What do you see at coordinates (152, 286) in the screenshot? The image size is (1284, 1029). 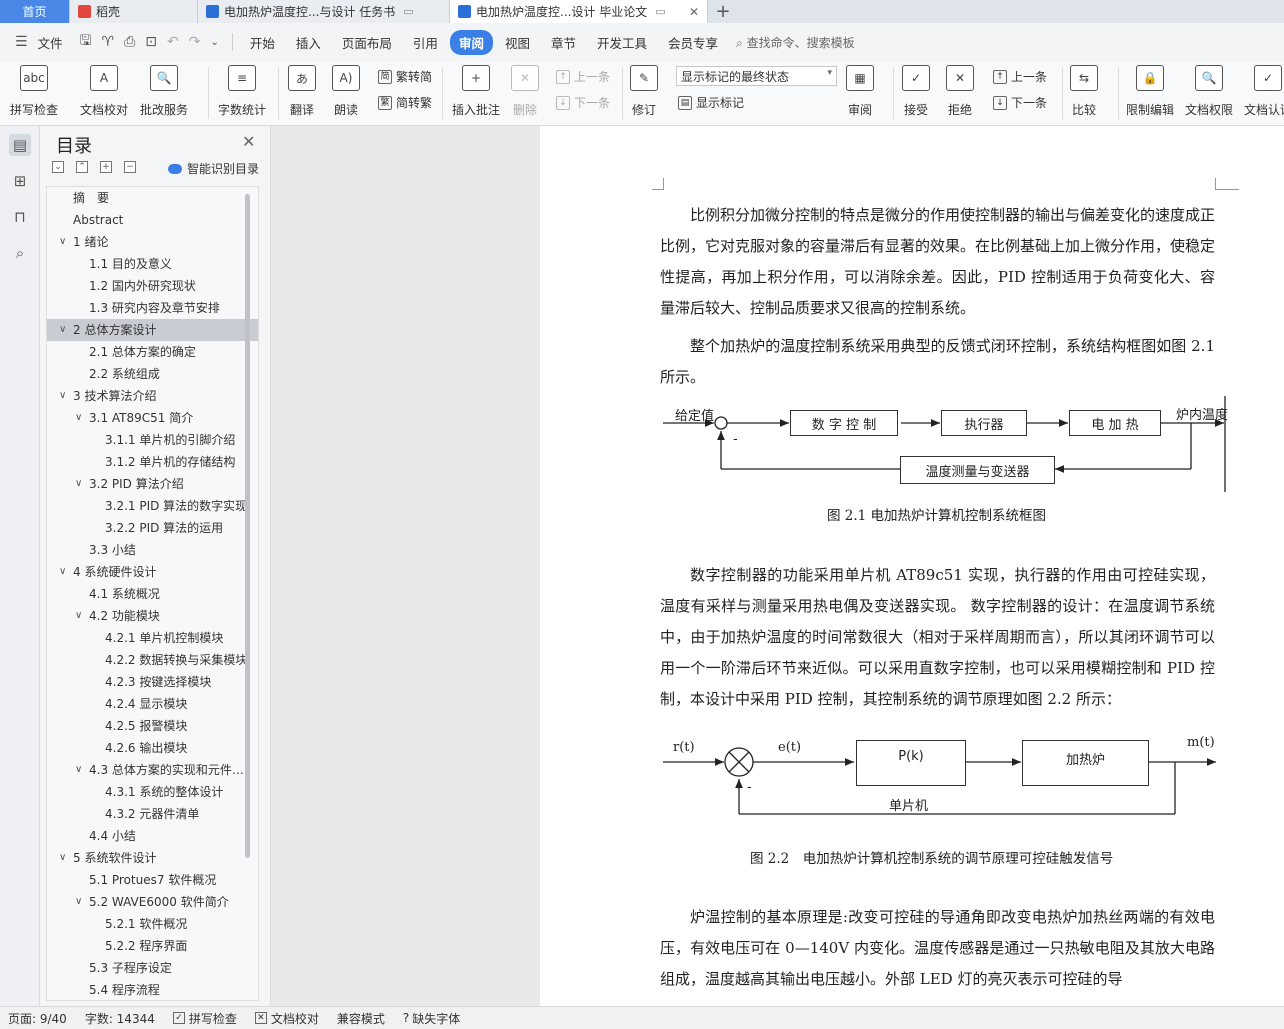 I see `toc-item: 1.2 国内外研究现状` at bounding box center [152, 286].